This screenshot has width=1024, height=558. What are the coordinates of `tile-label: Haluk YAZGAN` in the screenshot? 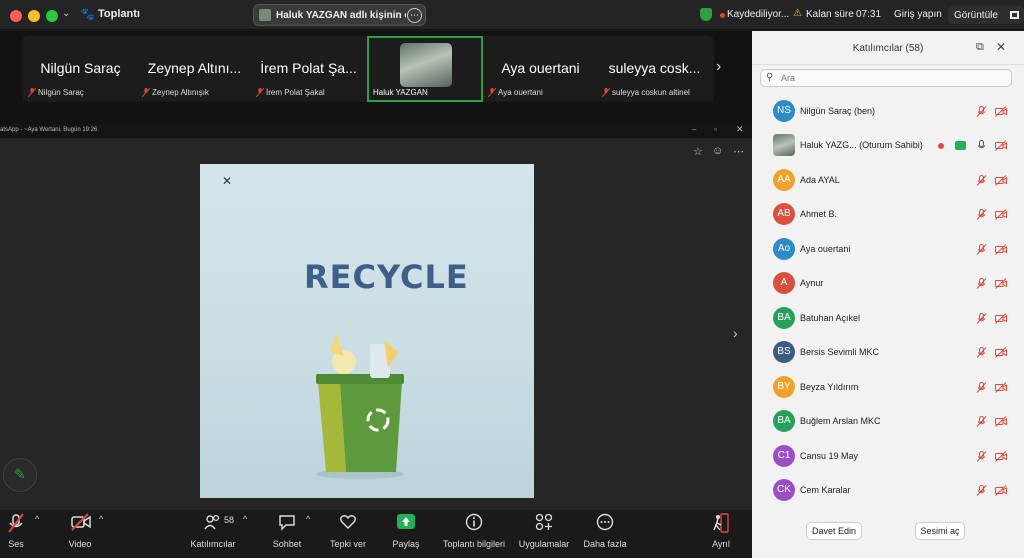 It's located at (400, 92).